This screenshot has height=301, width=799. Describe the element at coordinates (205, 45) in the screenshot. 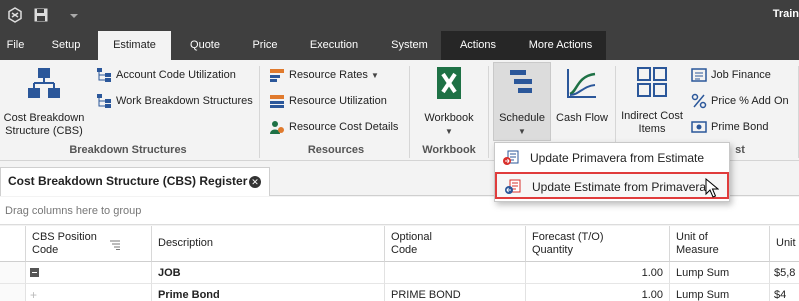

I see `menu-quote: Quote` at that location.